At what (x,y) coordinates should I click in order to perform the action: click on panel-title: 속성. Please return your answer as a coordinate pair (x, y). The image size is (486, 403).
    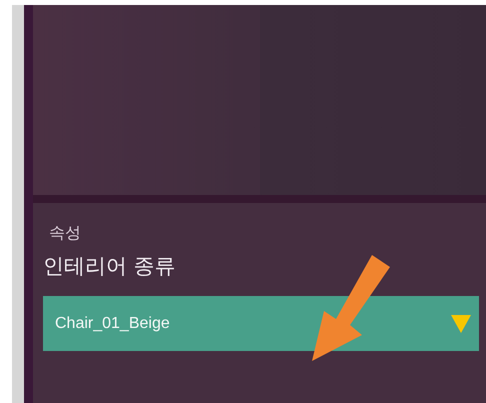
    Looking at the image, I should click on (65, 233).